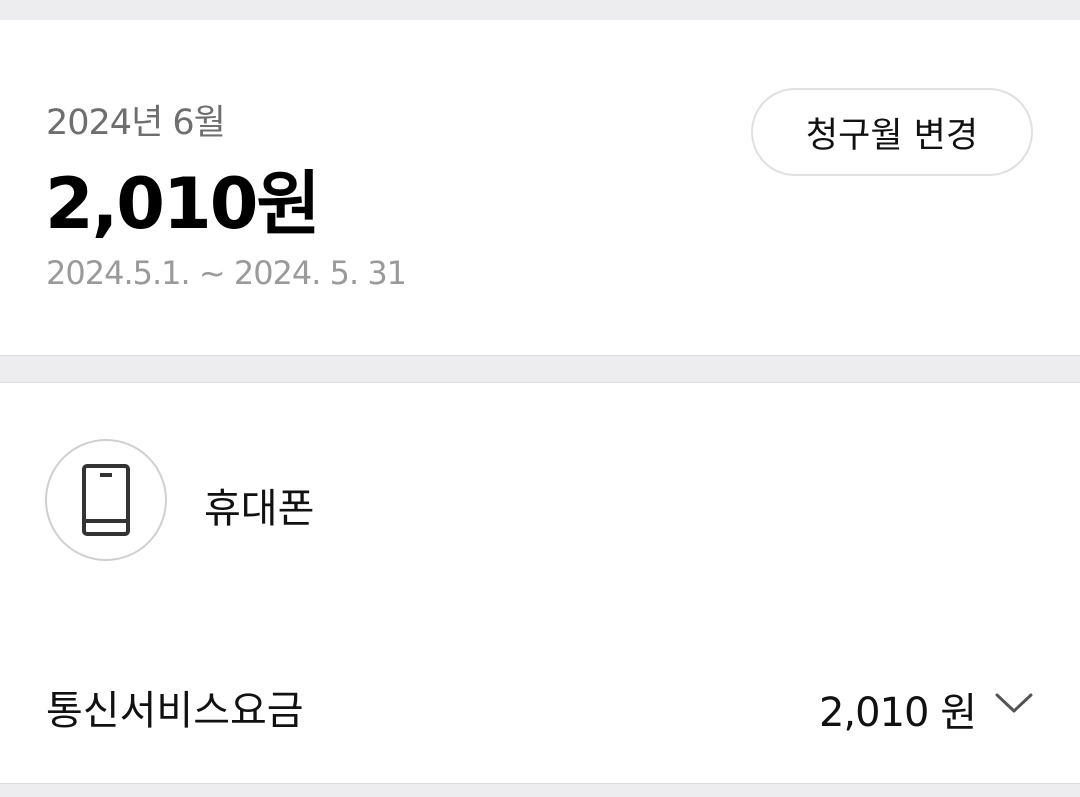 This screenshot has width=1080, height=797. I want to click on billing-month: 2024년 6월, so click(136, 123).